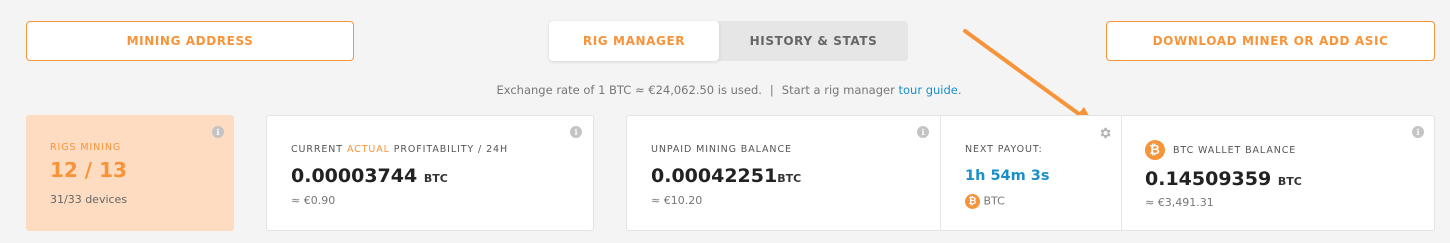  I want to click on tab-rig-manager: RIG MANAGER, so click(634, 41).